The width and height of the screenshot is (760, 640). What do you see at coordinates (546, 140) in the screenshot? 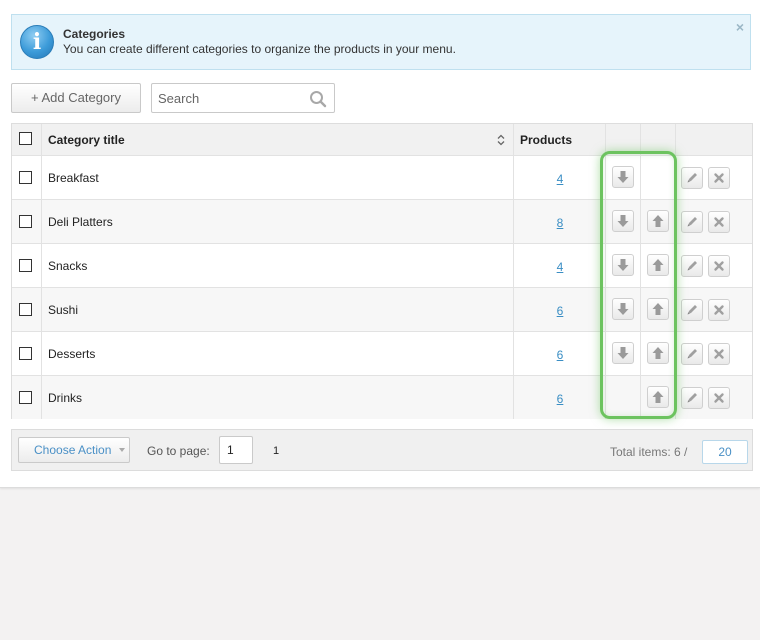
I see `header-products: Products` at bounding box center [546, 140].